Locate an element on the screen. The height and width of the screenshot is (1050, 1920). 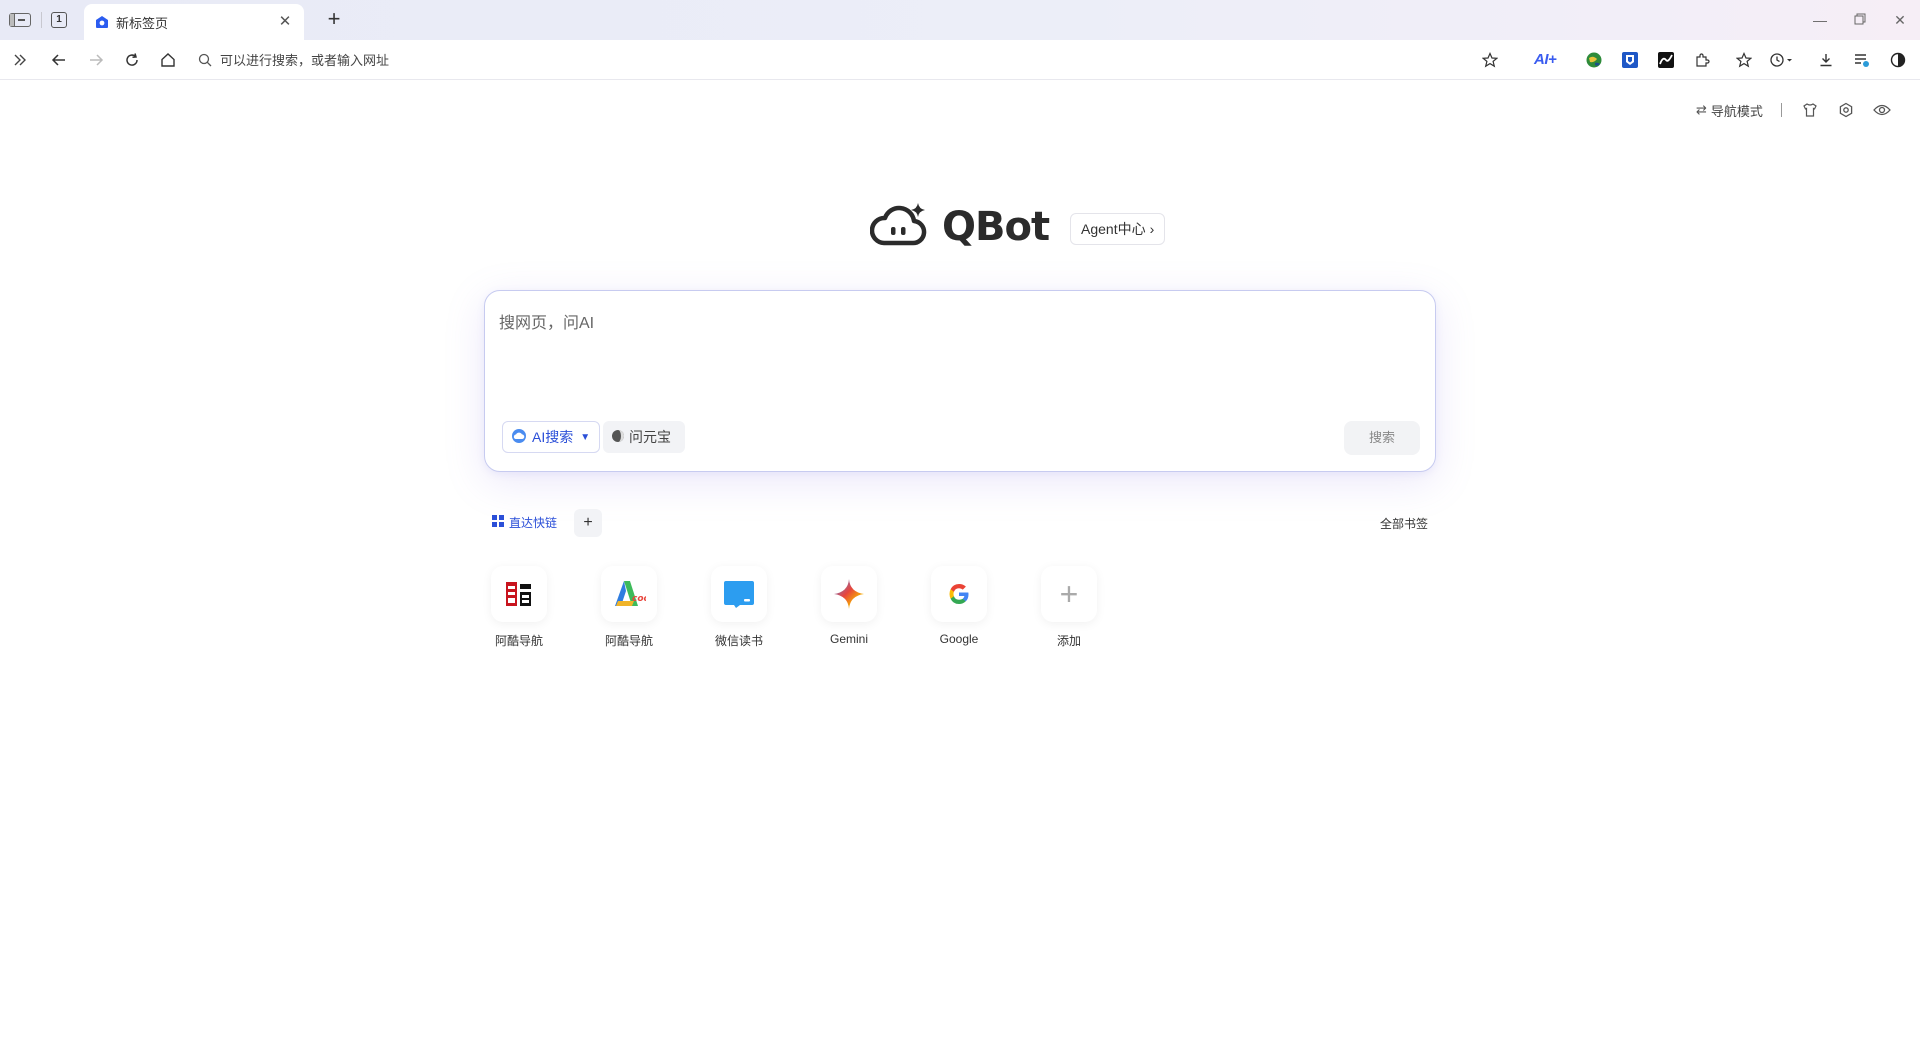
qbot-logo-text: QBot is located at coordinates (996, 227).